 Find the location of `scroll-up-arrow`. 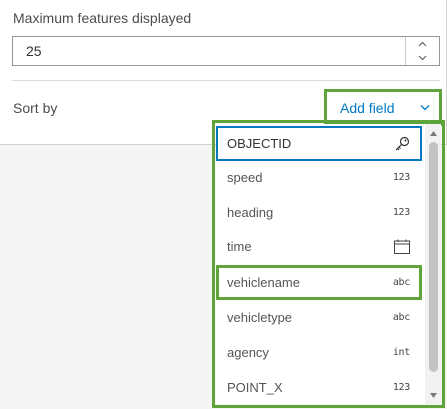

scroll-up-arrow is located at coordinates (433, 133).